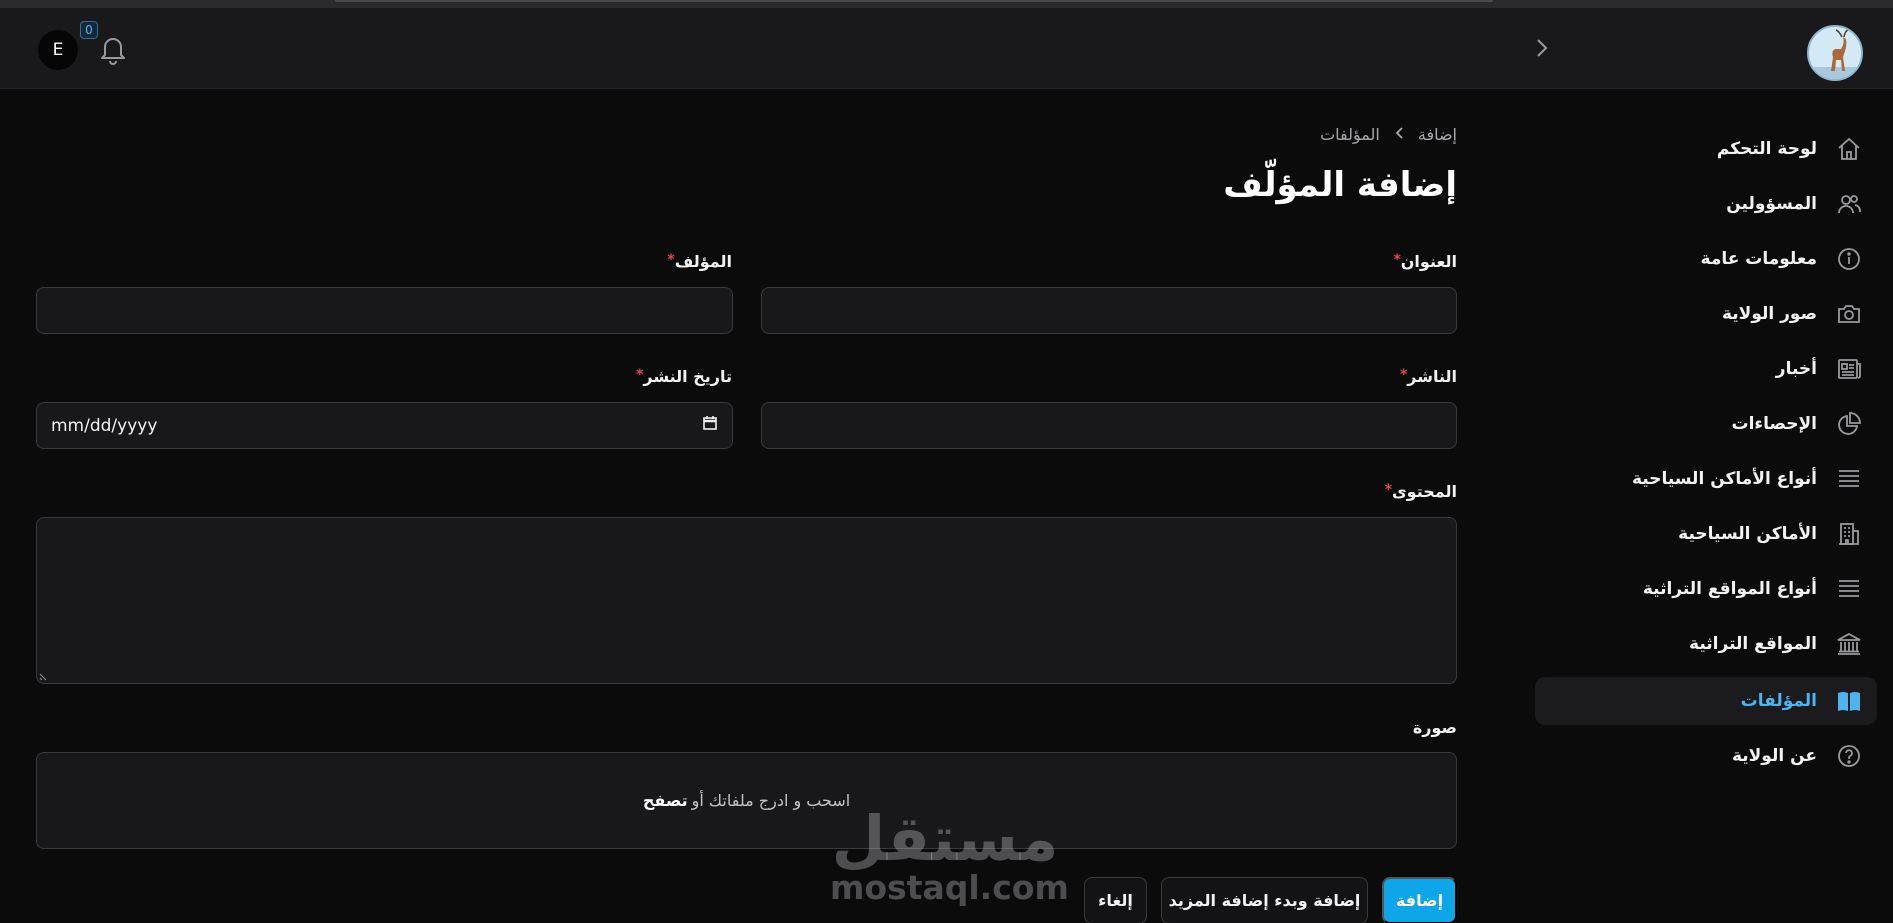 The width and height of the screenshot is (1893, 923). Describe the element at coordinates (1340, 185) in the screenshot. I see `page-title: إضافة المؤلّف` at that location.